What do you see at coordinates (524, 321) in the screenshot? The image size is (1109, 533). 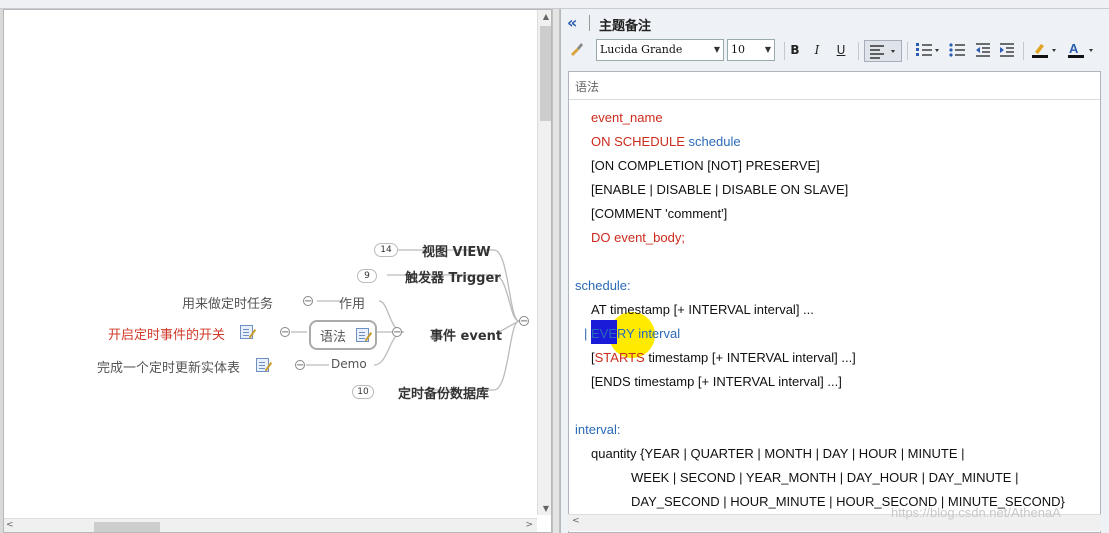 I see `collapse-root-toggle: −` at bounding box center [524, 321].